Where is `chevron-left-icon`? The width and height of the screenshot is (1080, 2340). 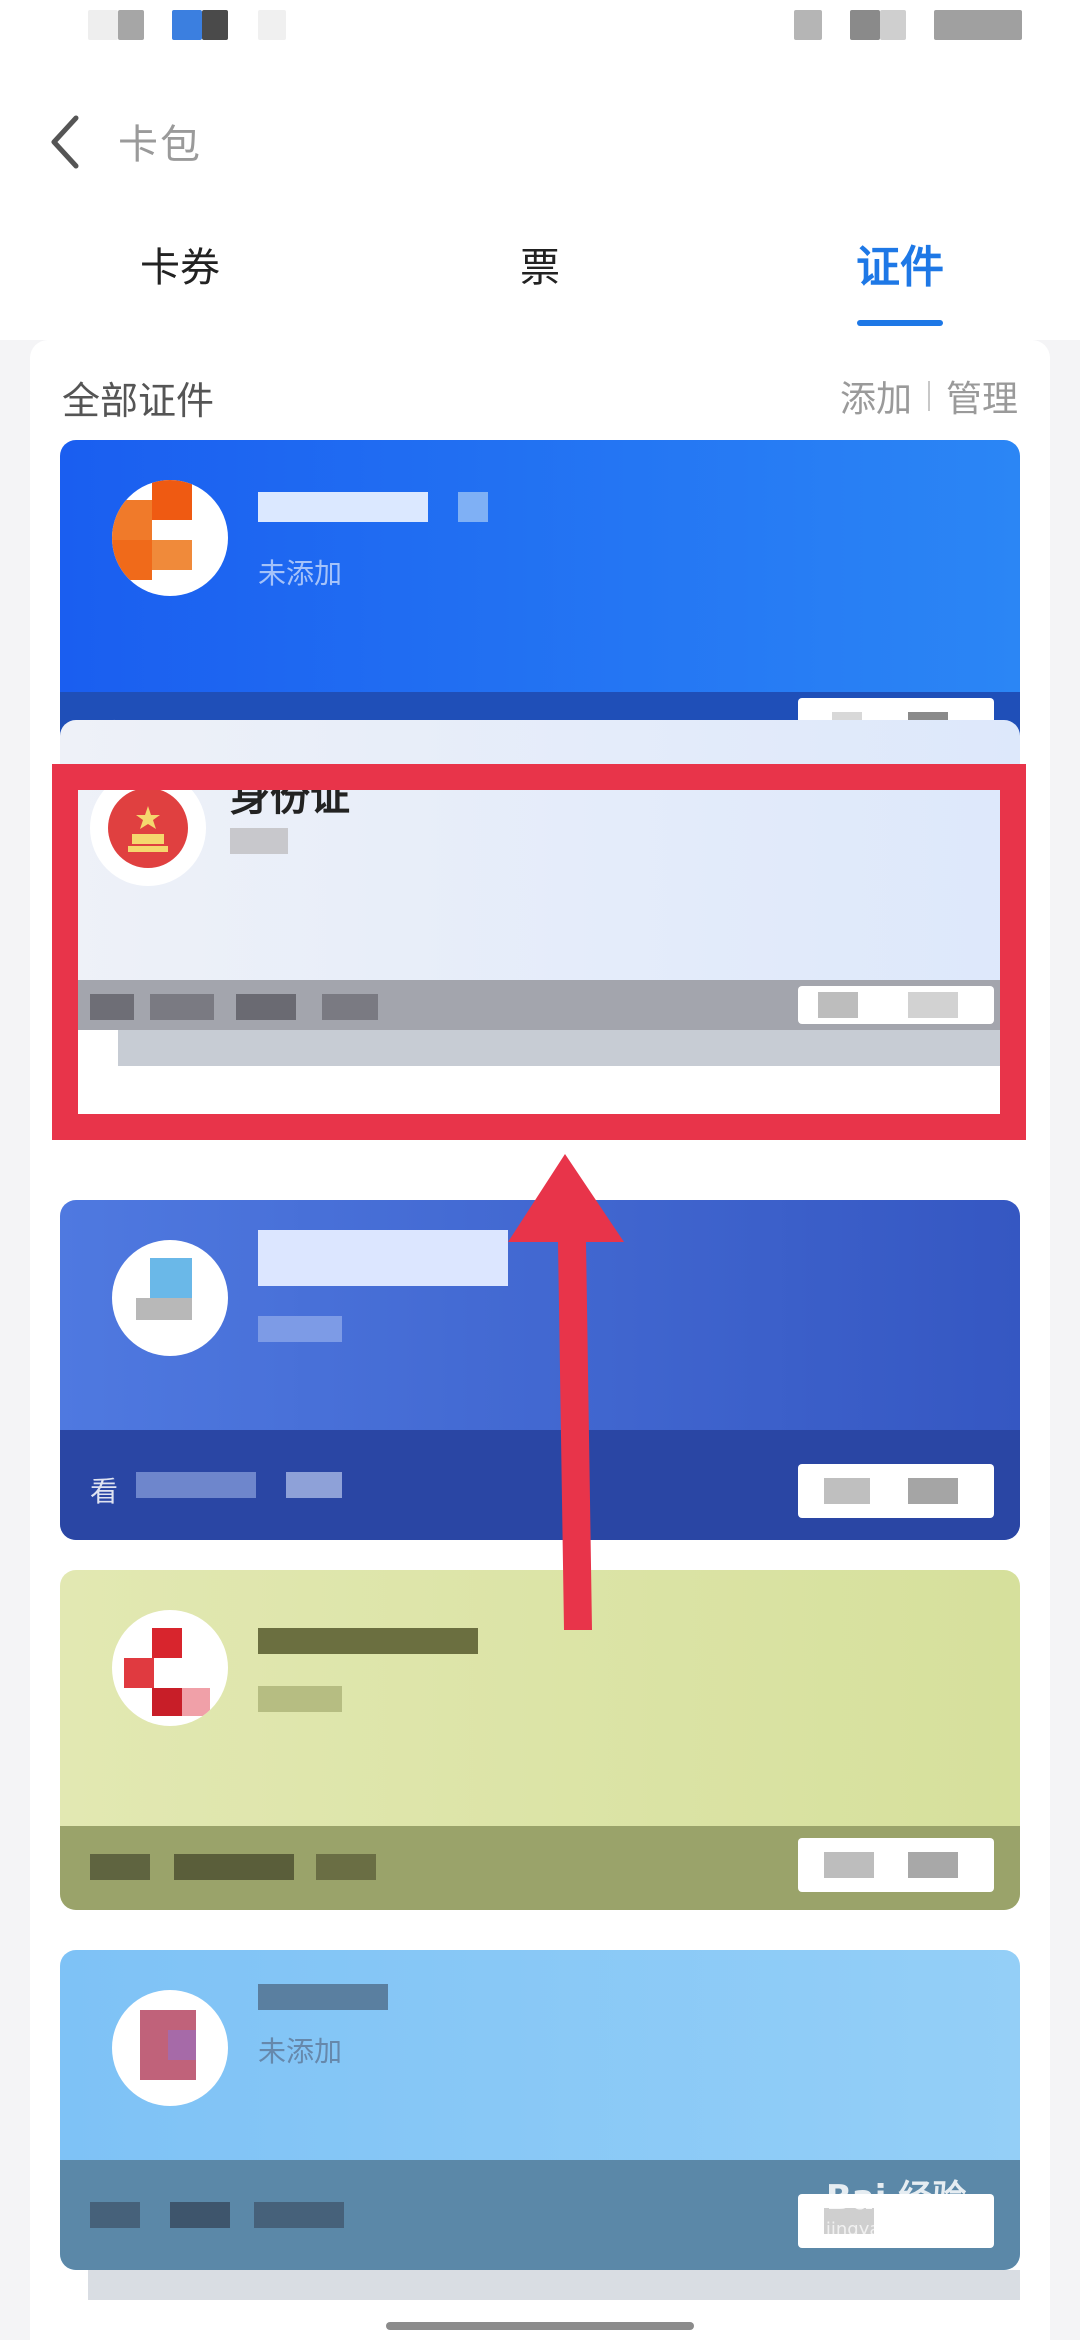
chevron-left-icon is located at coordinates (65, 142).